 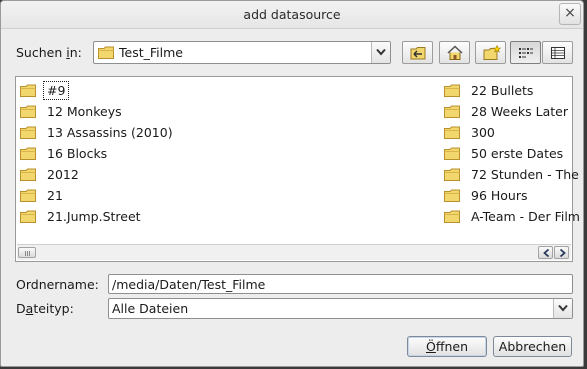 I want to click on file-list-item-name: 16 Blocks, so click(x=77, y=153).